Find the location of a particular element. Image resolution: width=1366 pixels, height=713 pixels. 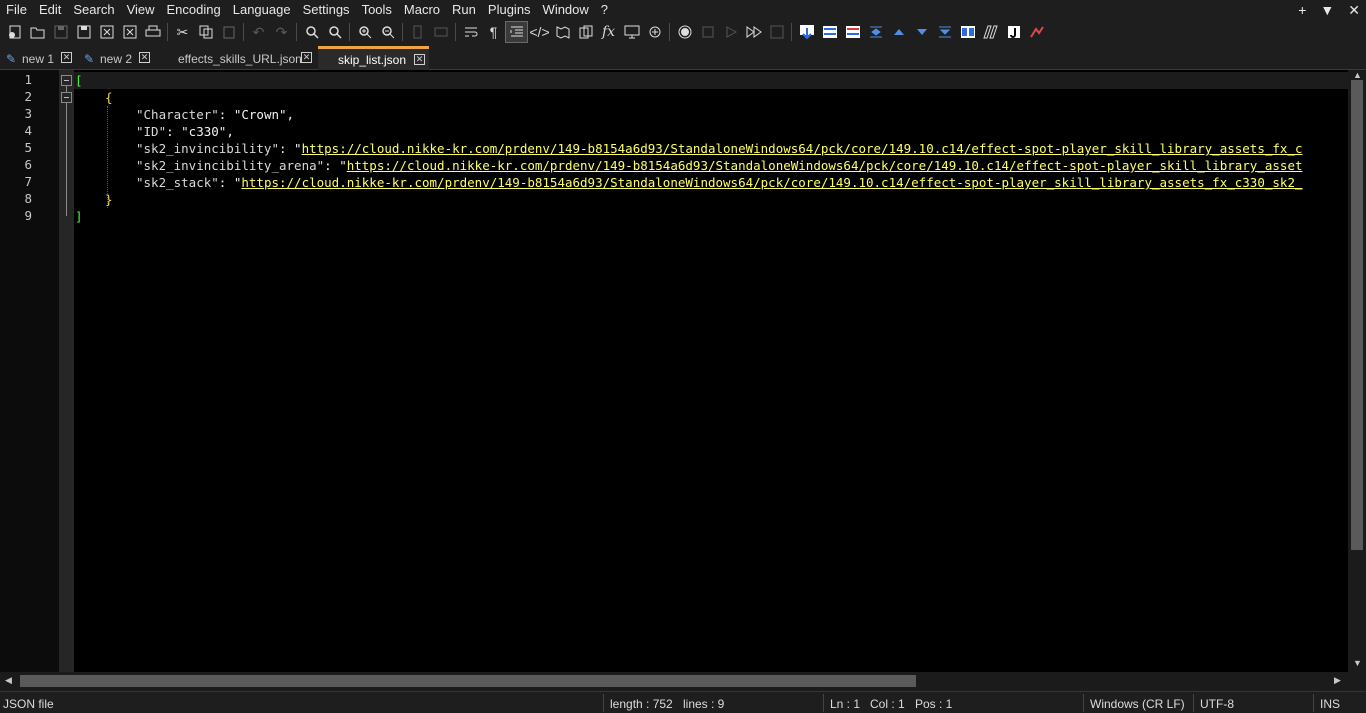

close-all-icon is located at coordinates (129, 32).